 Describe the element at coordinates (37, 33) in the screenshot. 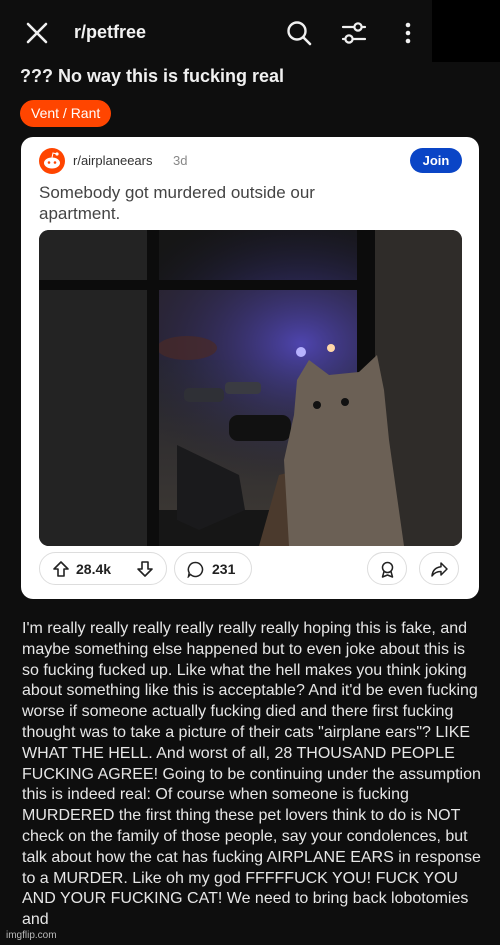

I see `close-icon` at that location.